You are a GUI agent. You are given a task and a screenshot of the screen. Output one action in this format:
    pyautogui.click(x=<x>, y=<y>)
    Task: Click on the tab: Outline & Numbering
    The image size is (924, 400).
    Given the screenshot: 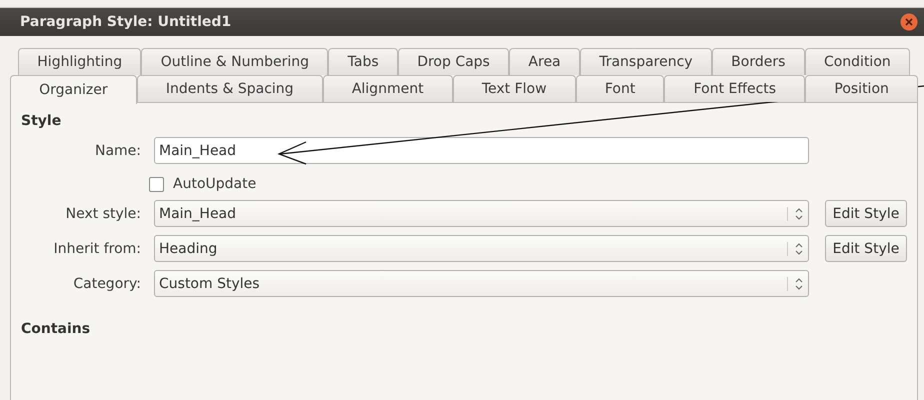 What is the action you would take?
    pyautogui.click(x=234, y=61)
    